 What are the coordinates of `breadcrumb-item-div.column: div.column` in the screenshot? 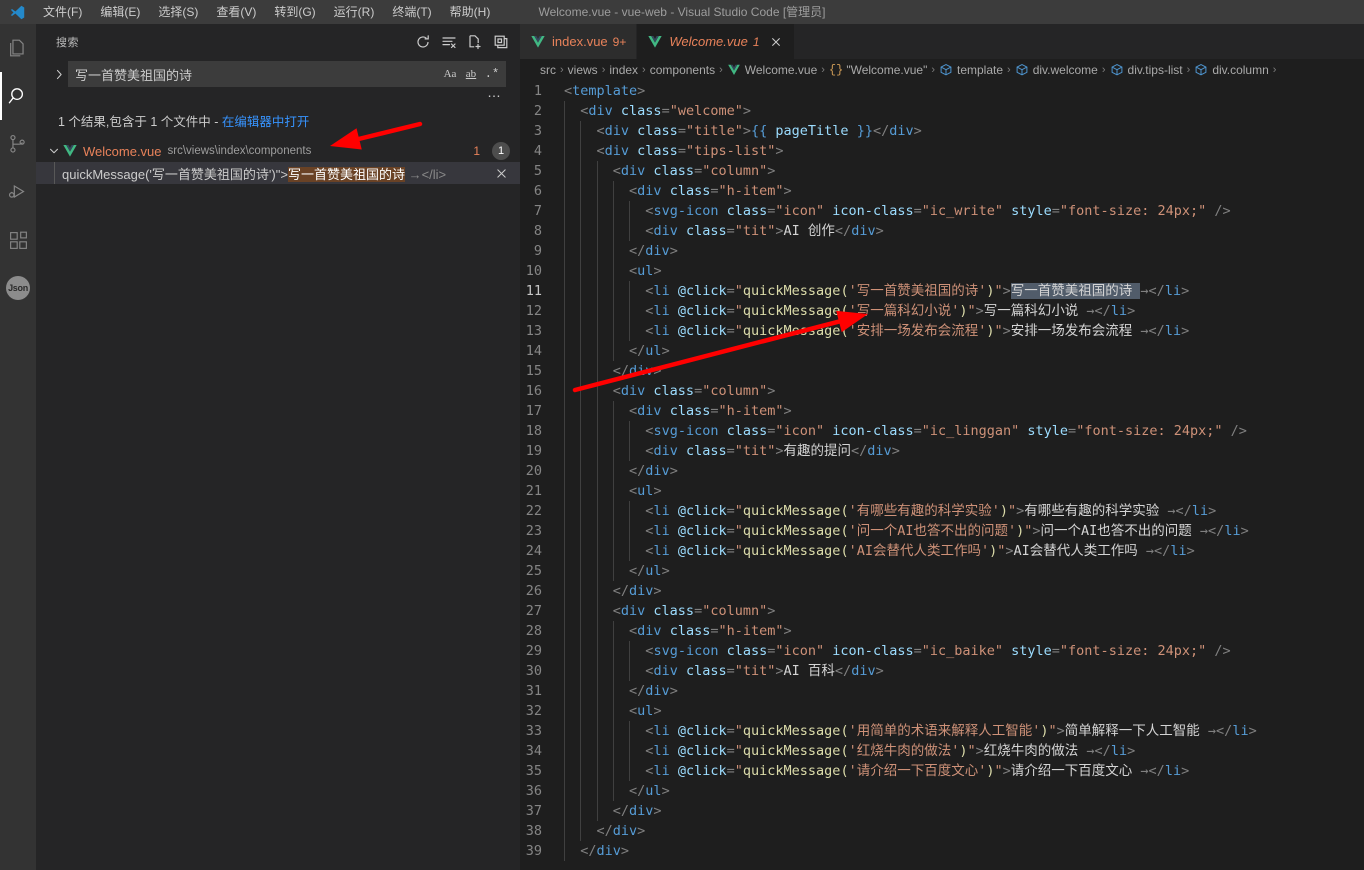 It's located at (1231, 70).